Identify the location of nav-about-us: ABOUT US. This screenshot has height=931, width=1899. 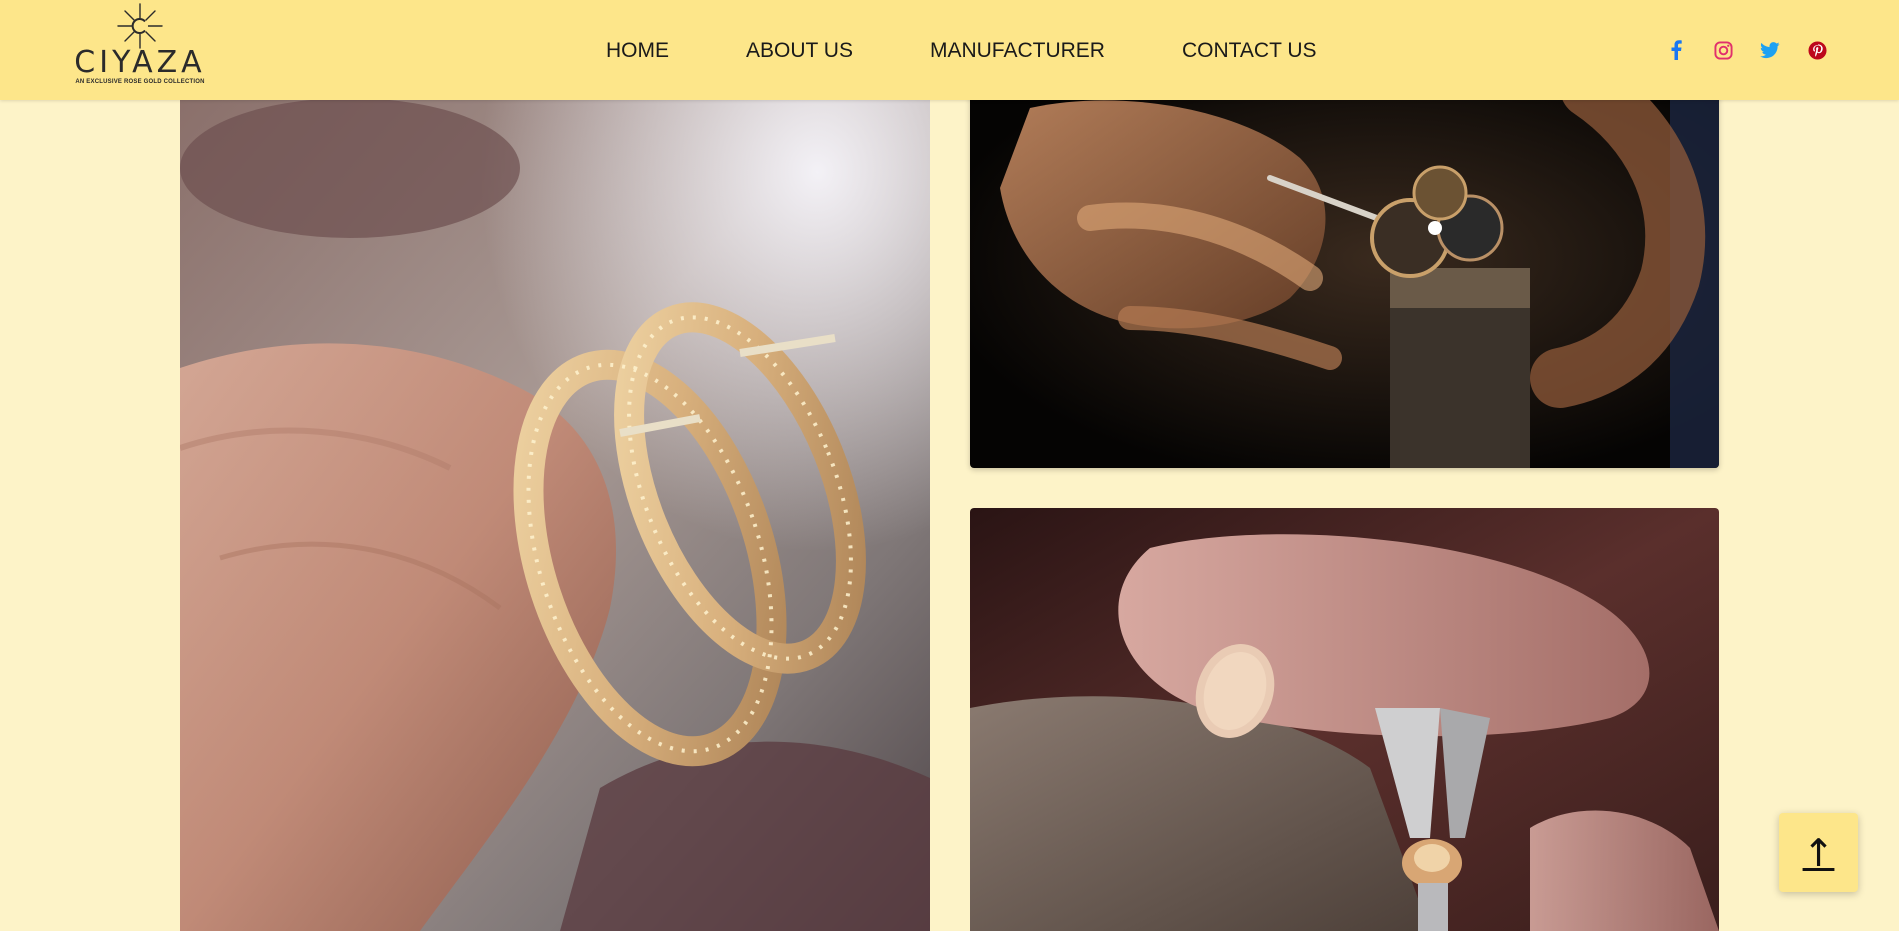
(799, 51).